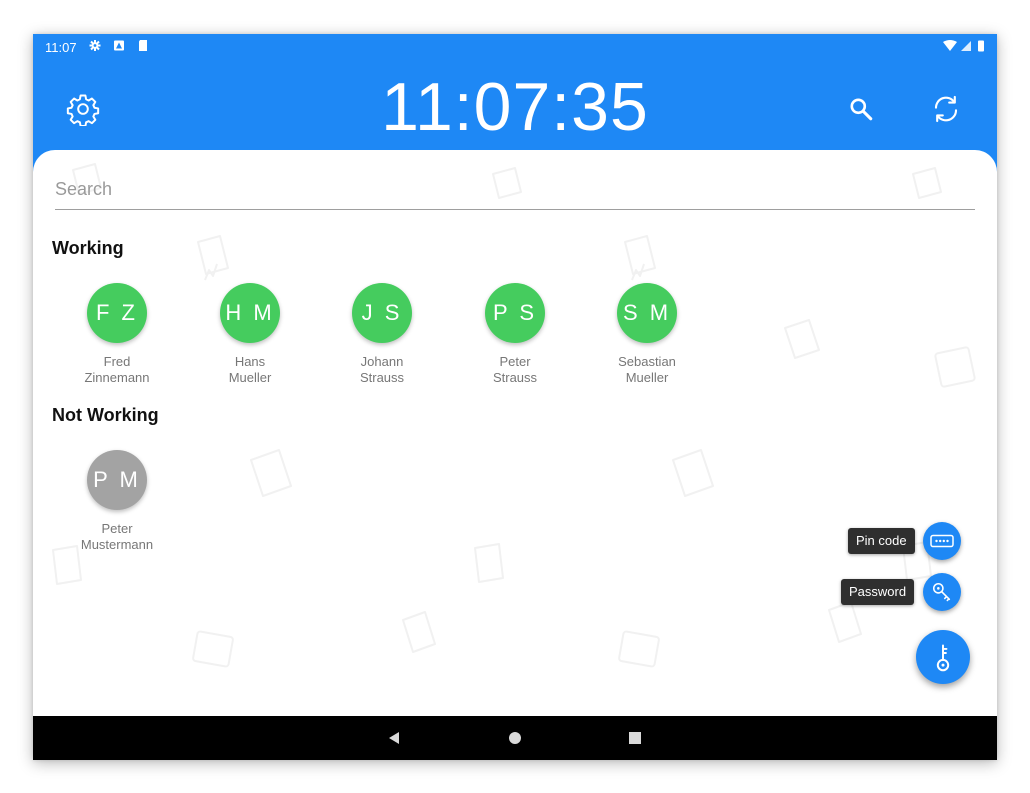  I want to click on back-button, so click(394, 738).